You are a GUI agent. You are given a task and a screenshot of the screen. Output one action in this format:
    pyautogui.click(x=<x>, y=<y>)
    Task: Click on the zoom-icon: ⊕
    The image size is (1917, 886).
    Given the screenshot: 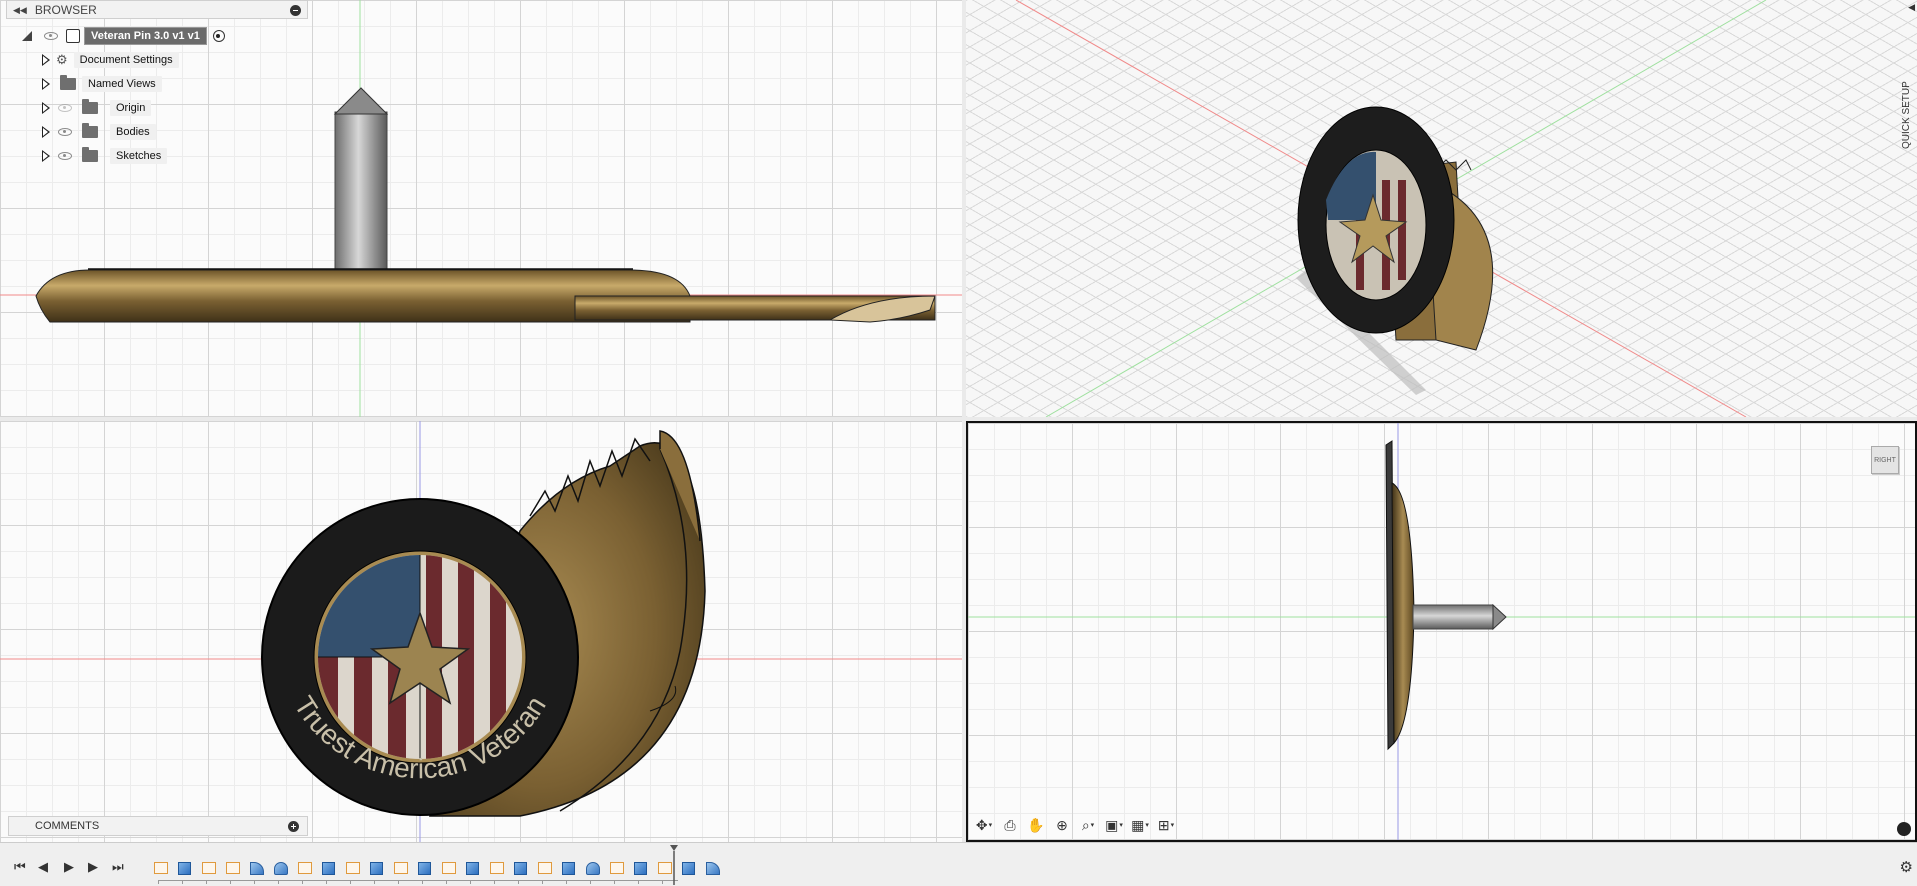 What is the action you would take?
    pyautogui.click(x=1062, y=825)
    